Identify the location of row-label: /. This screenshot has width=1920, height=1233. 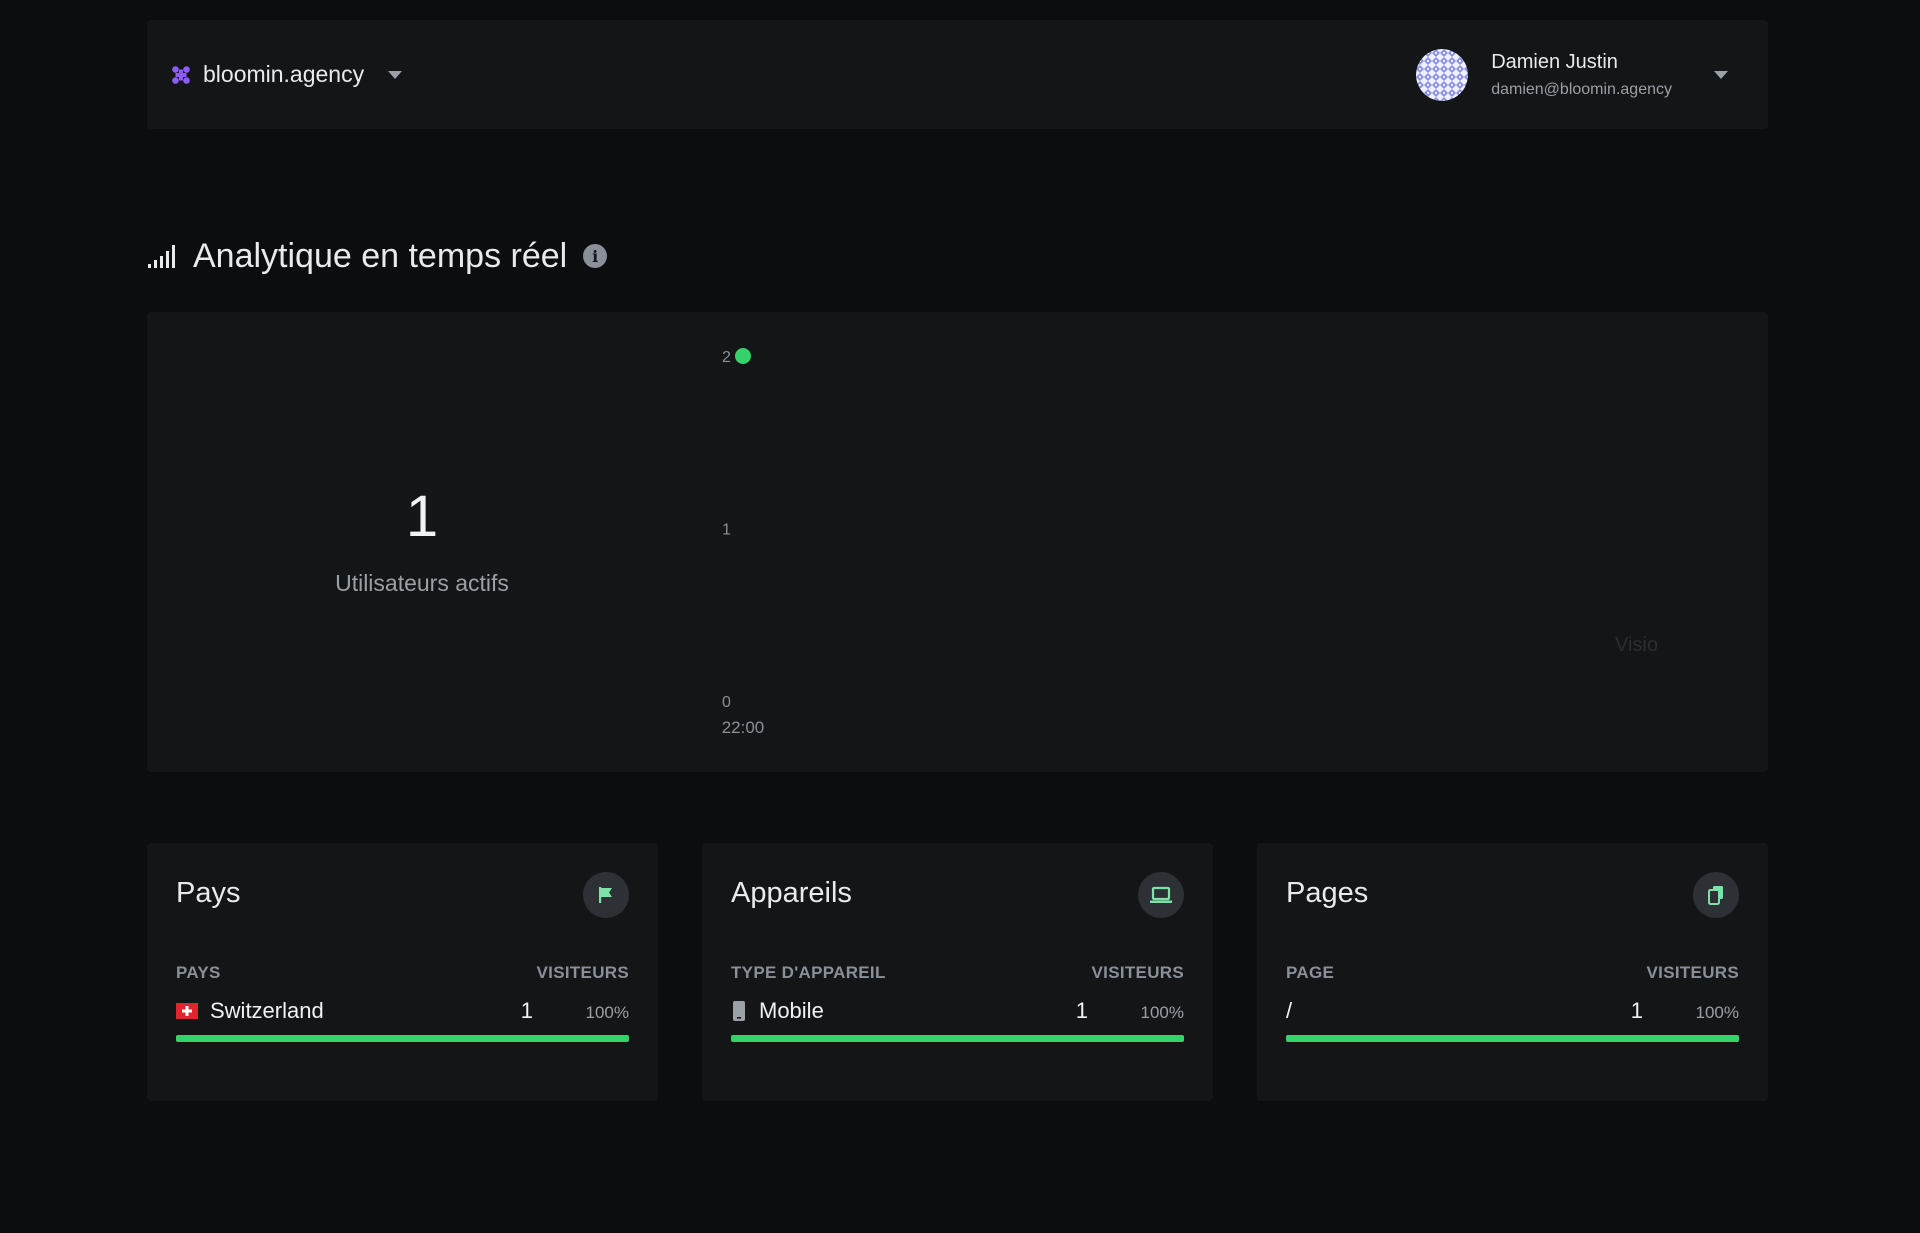
(1289, 1010).